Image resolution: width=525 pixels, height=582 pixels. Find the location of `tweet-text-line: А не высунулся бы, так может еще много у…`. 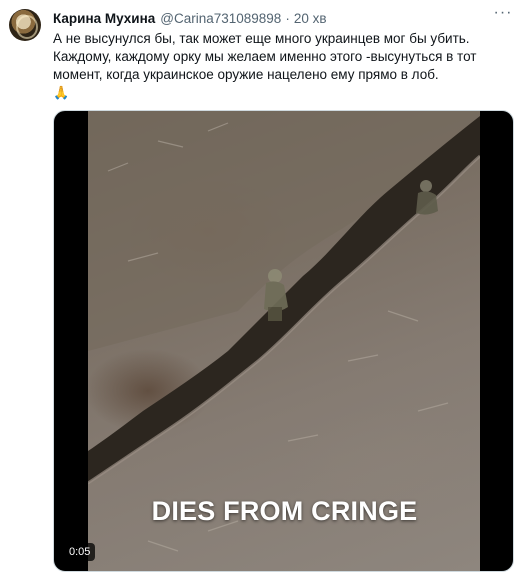

tweet-text-line: А не высунулся бы, так может еще много у… is located at coordinates (261, 38).